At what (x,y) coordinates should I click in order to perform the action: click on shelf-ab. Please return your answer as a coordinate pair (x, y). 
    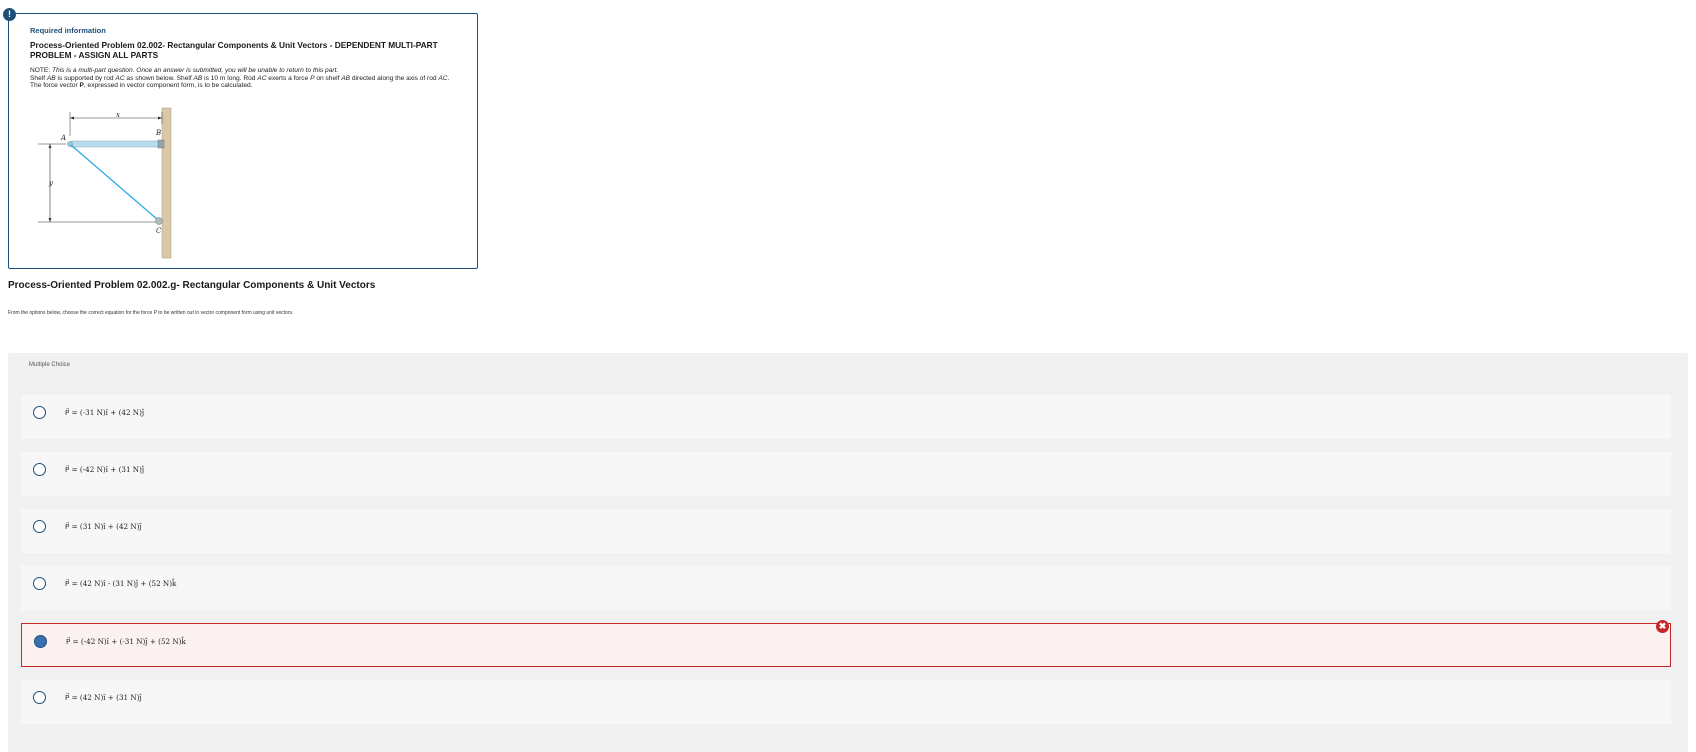
    Looking at the image, I should click on (116, 144).